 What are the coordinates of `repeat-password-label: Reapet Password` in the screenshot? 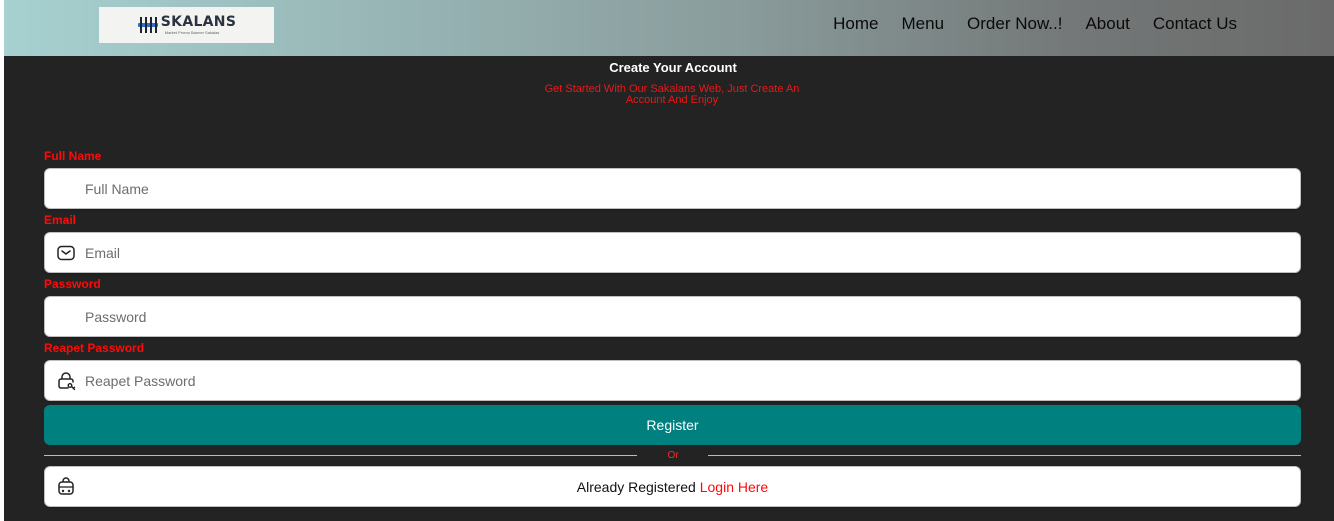 It's located at (94, 348).